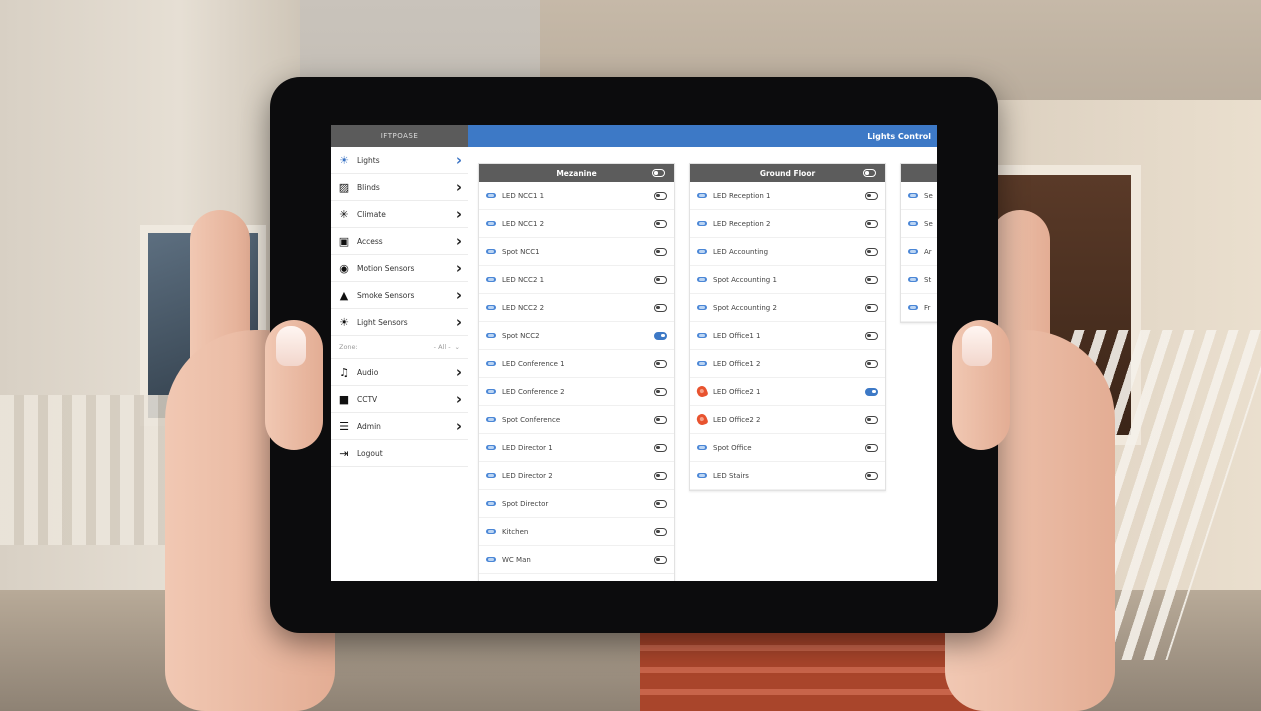 This screenshot has height=711, width=1261. Describe the element at coordinates (399, 214) in the screenshot. I see `sidebar-item-climate: ✳ Climate ›` at that location.